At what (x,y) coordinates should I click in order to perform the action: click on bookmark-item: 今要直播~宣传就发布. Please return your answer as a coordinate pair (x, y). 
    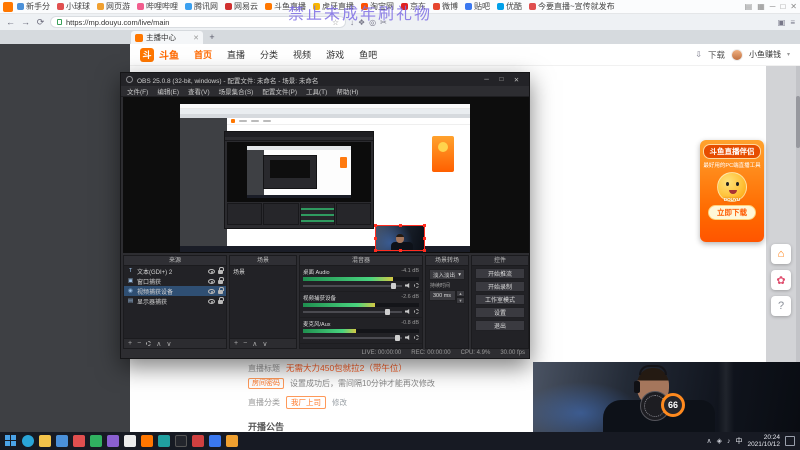
    Looking at the image, I should click on (572, 6).